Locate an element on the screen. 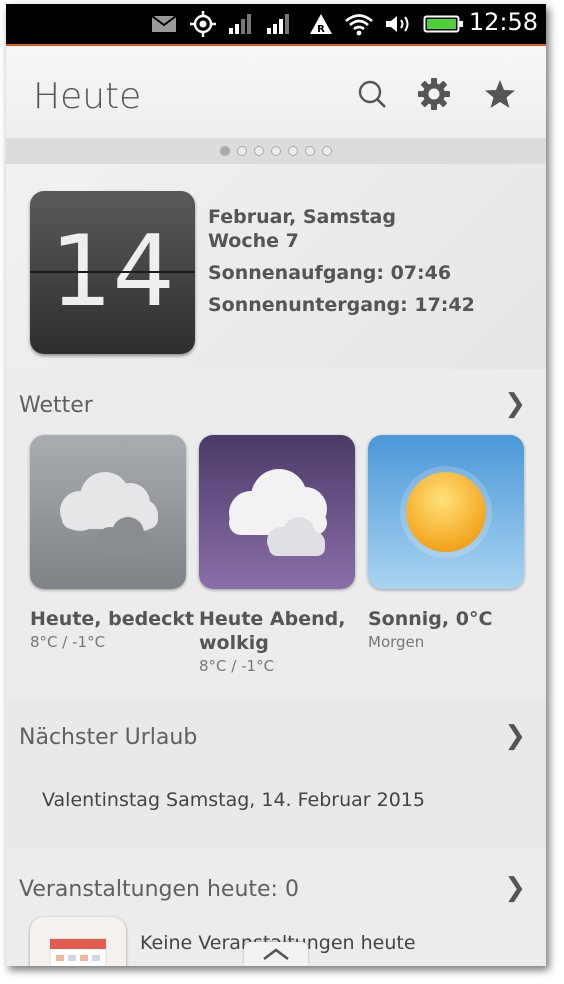  search-button is located at coordinates (372, 94).